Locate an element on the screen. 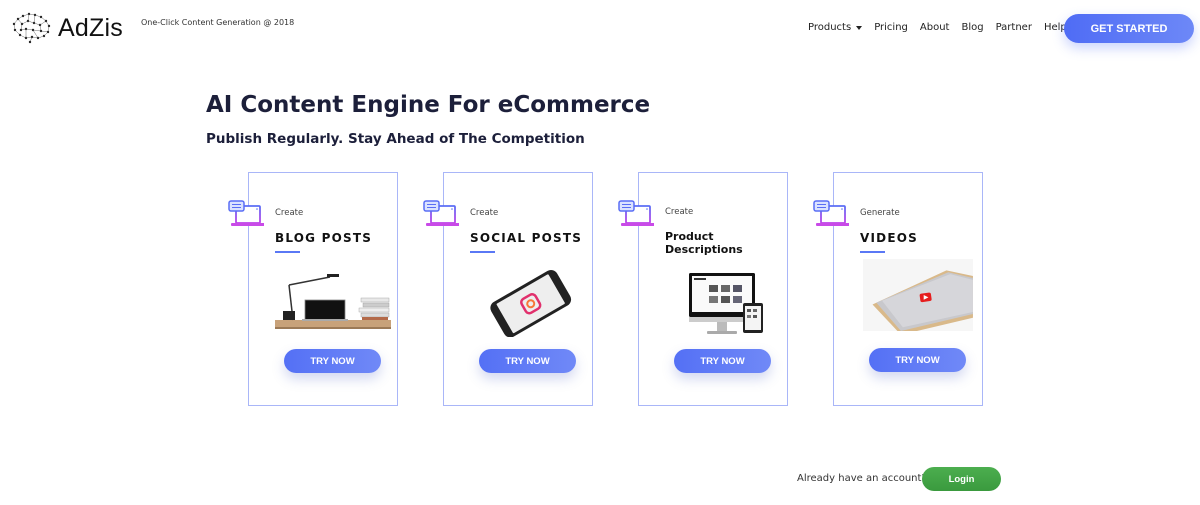 The image size is (1200, 505). card-title: Product Descriptions is located at coordinates (704, 243).